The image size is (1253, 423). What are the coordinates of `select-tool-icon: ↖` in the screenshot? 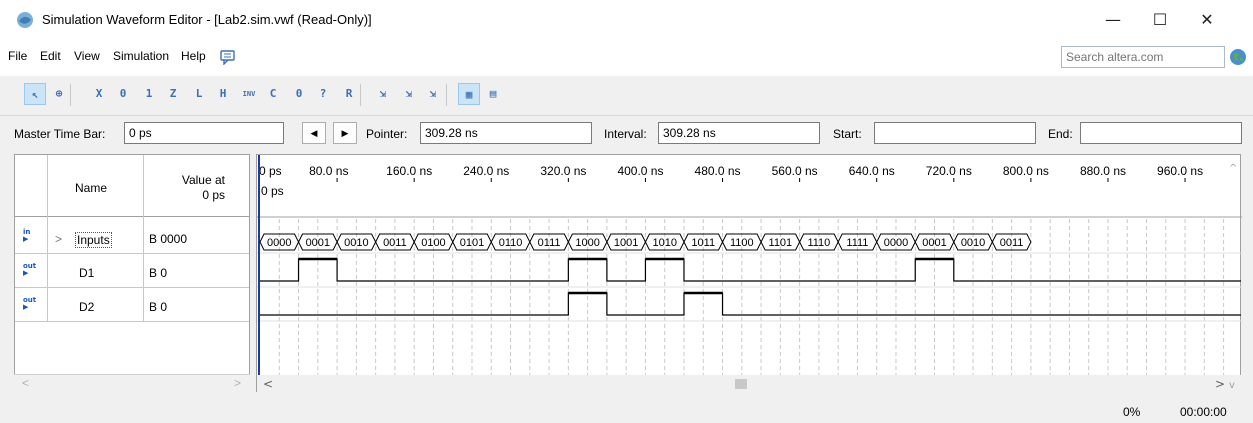 It's located at (35, 94).